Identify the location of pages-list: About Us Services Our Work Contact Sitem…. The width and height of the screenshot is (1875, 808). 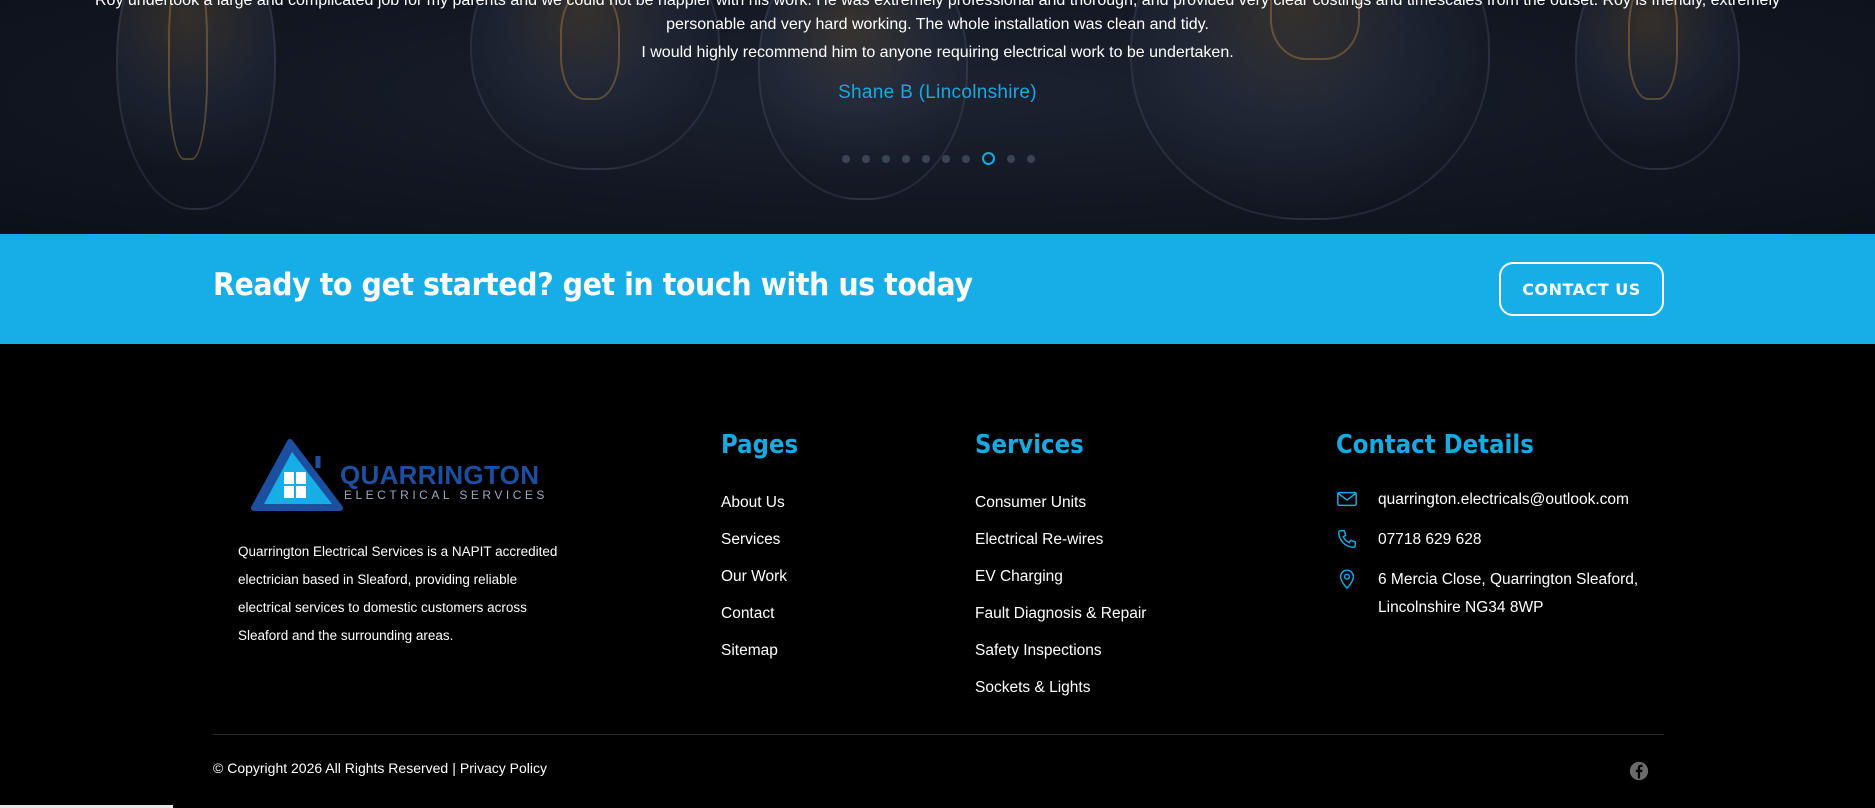
(754, 576).